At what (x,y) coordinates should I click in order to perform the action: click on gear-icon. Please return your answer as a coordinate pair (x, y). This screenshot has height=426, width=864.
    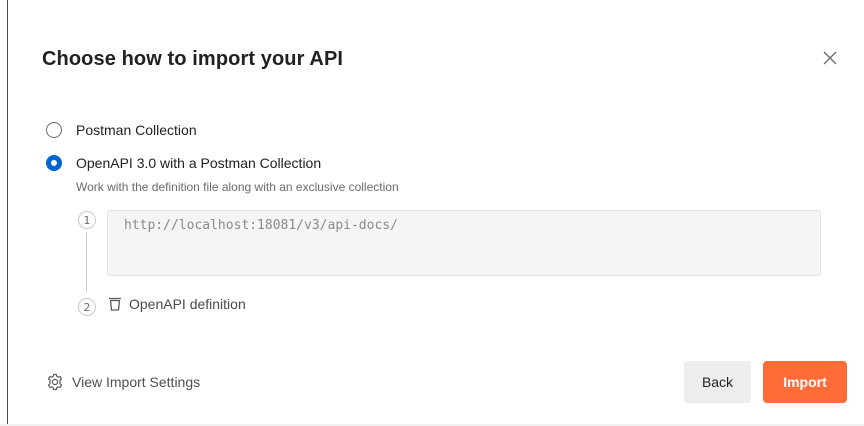
    Looking at the image, I should click on (55, 382).